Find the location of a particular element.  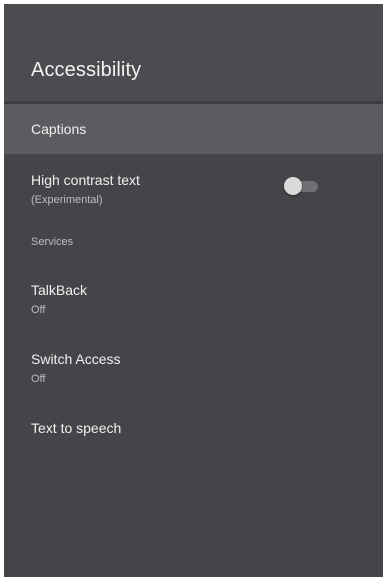

talkback-item: TalkBack Off is located at coordinates (193, 302).